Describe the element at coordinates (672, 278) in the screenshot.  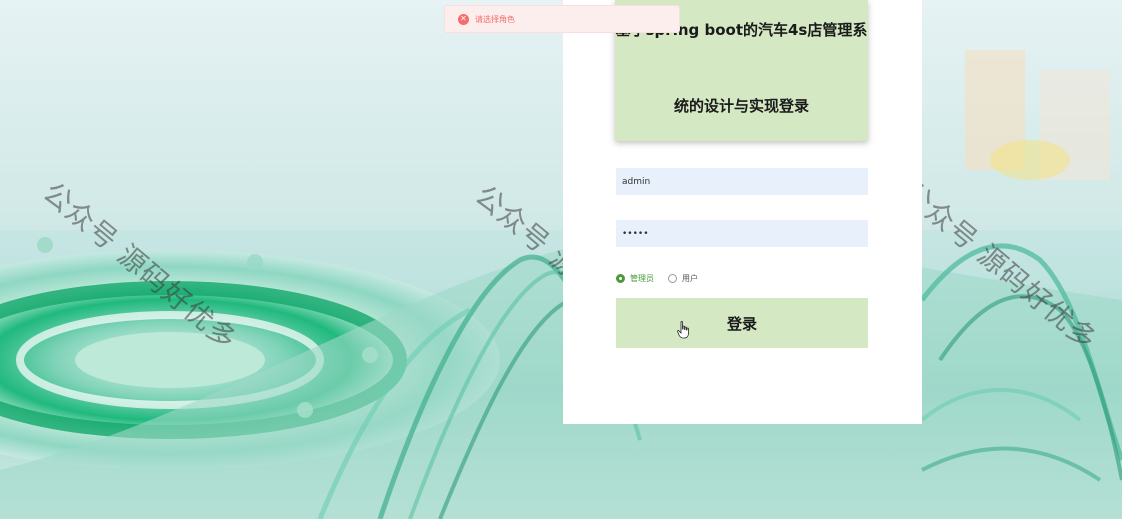
I see `radio-unchecked-icon` at that location.